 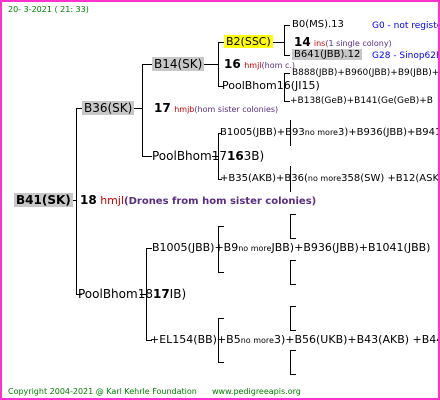 I want to click on b35-node: +B35(AKB)+B36(no more358(SW) +B12(ASK), so click(x=330, y=179).